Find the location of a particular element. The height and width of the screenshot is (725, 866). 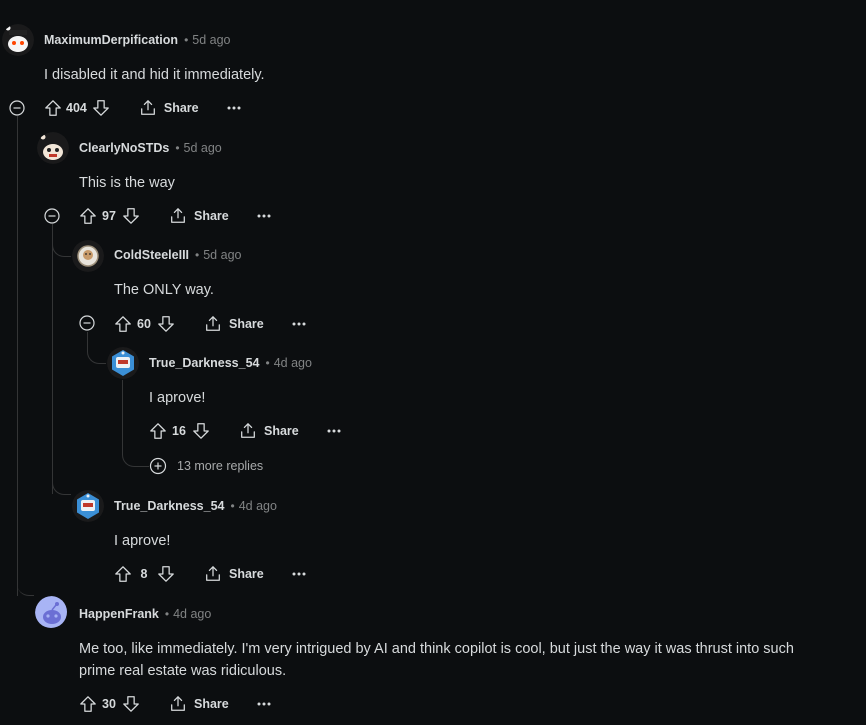

plus-circle-icon is located at coordinates (158, 466).